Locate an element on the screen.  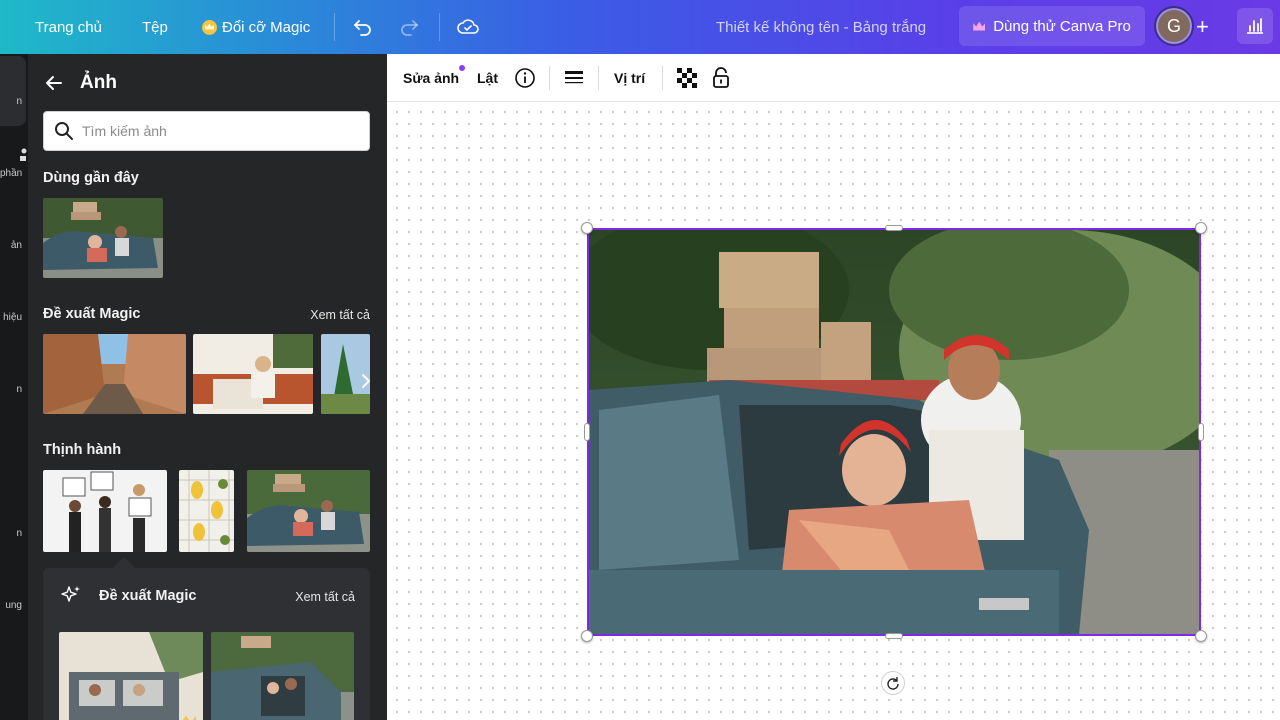
avatar: G is located at coordinates (1174, 26).